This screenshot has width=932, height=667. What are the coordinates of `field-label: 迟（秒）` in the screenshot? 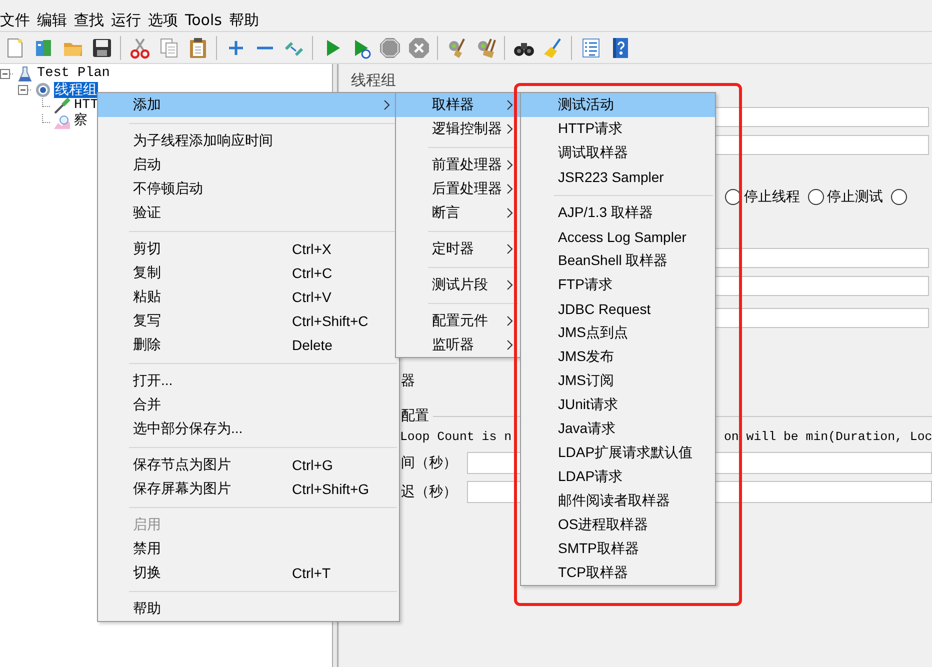 It's located at (429, 492).